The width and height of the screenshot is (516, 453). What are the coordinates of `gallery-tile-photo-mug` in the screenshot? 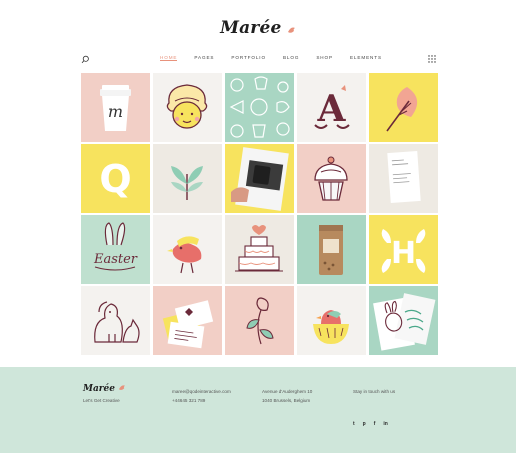 It's located at (259, 178).